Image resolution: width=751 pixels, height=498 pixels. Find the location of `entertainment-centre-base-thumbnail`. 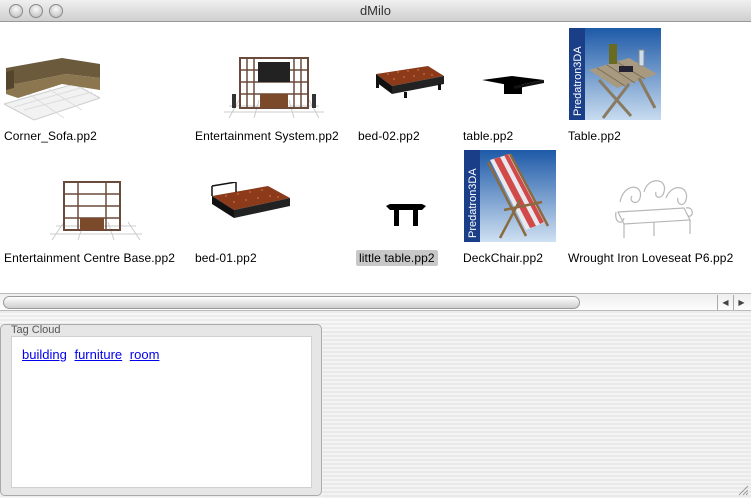

entertainment-centre-base-thumbnail is located at coordinates (96, 210).